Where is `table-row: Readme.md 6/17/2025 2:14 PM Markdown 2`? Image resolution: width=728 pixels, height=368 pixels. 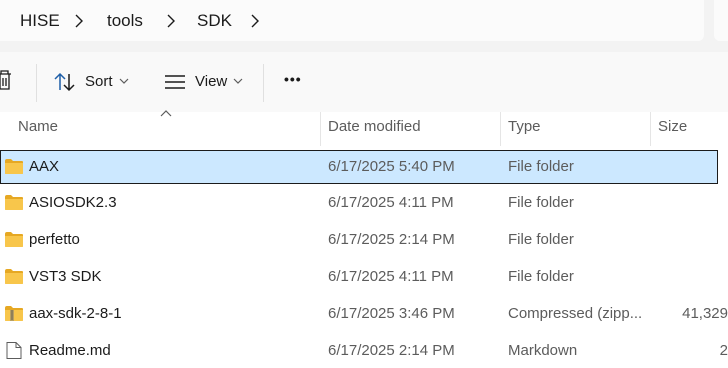
table-row: Readme.md 6/17/2025 2:14 PM Markdown 2 is located at coordinates (364, 351).